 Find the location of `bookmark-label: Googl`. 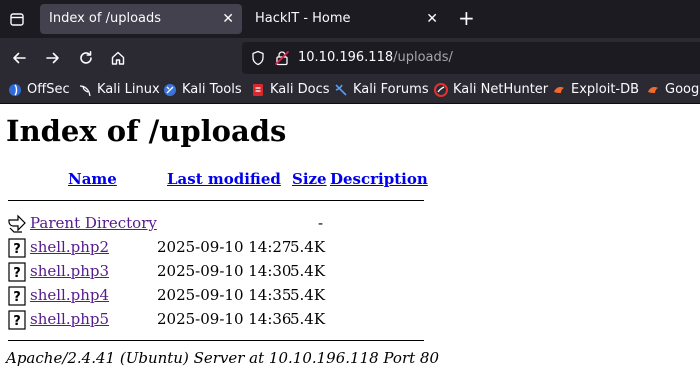

bookmark-label: Googl is located at coordinates (682, 89).